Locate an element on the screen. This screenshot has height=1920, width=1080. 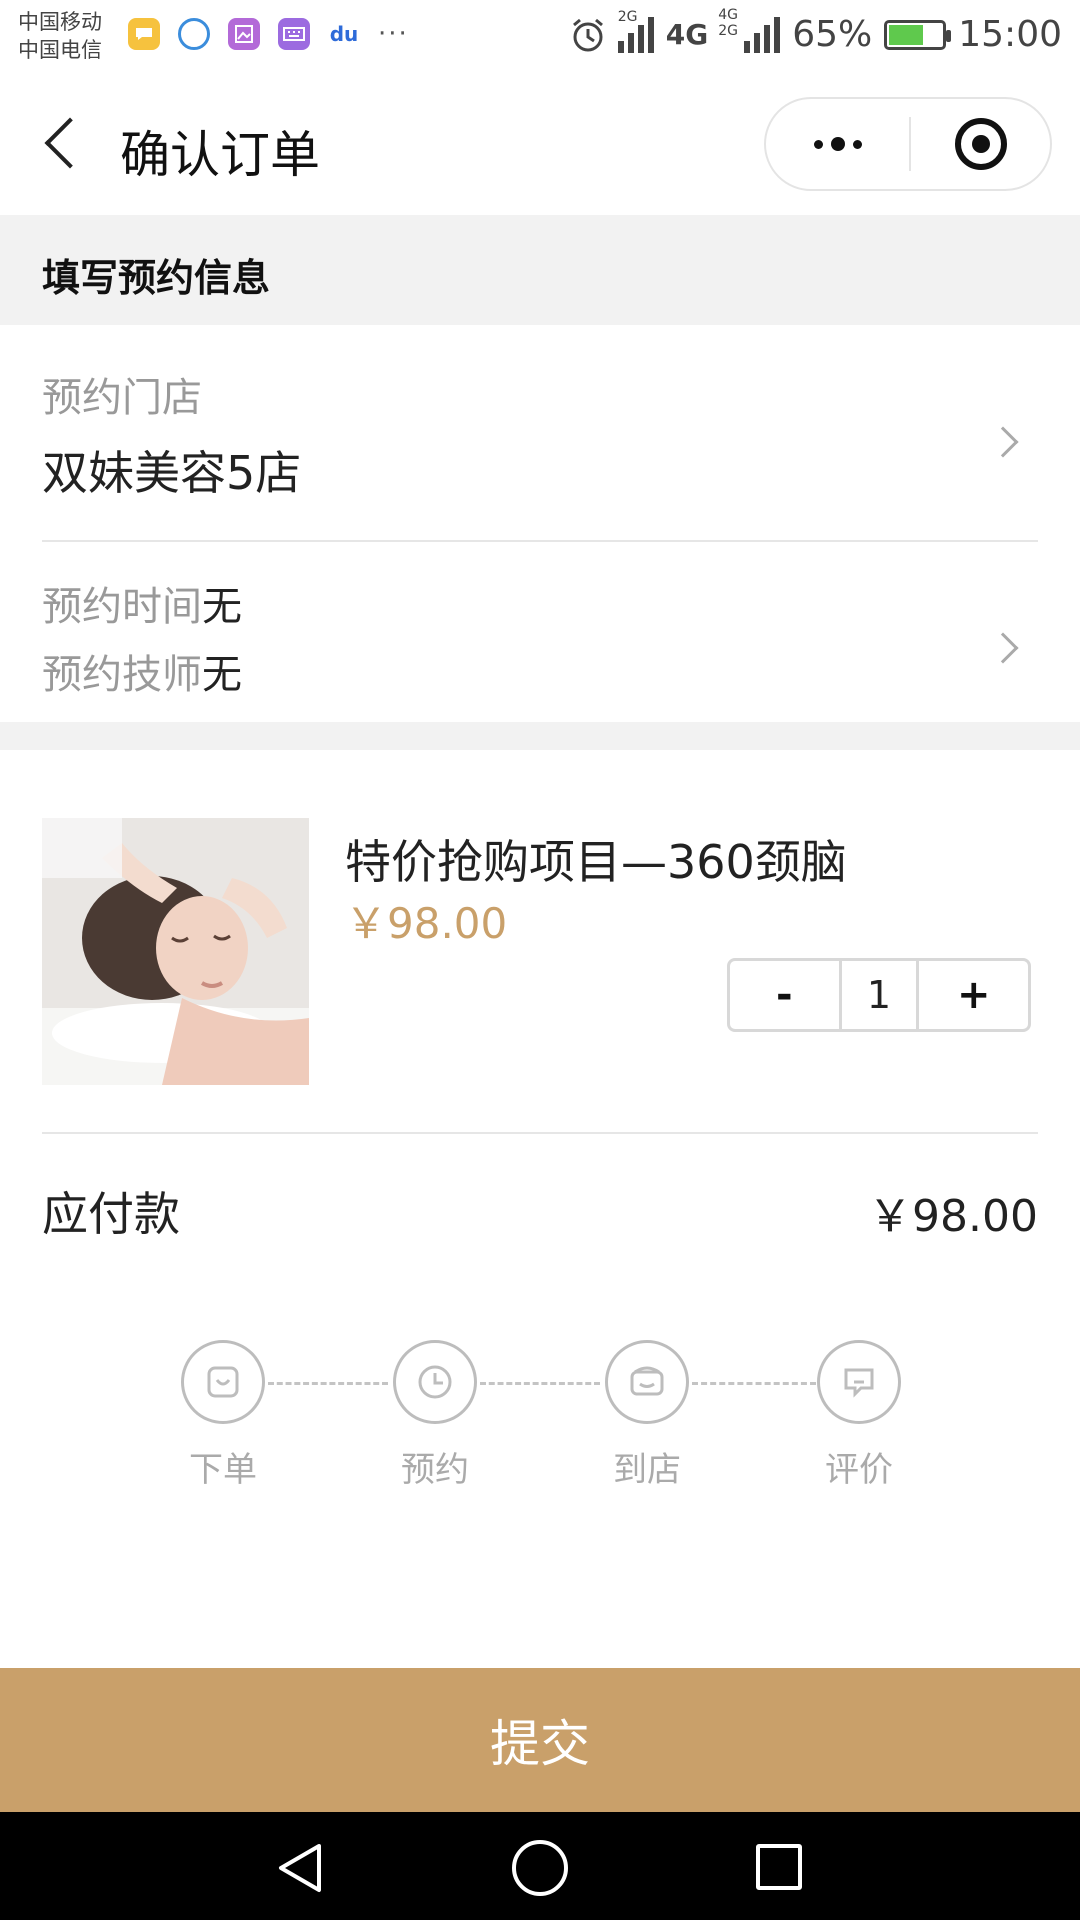
system-navigation-bar is located at coordinates (540, 1866).